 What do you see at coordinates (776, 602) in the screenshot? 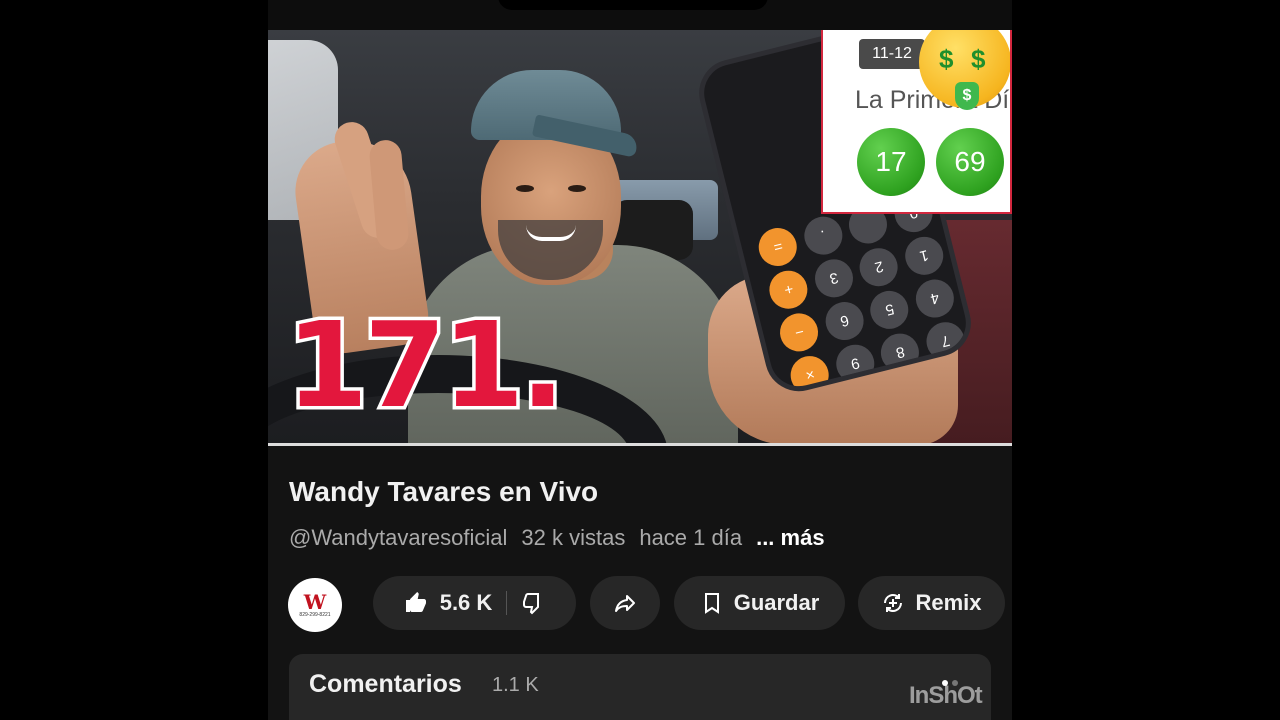
I see `save-label: Guardar` at bounding box center [776, 602].